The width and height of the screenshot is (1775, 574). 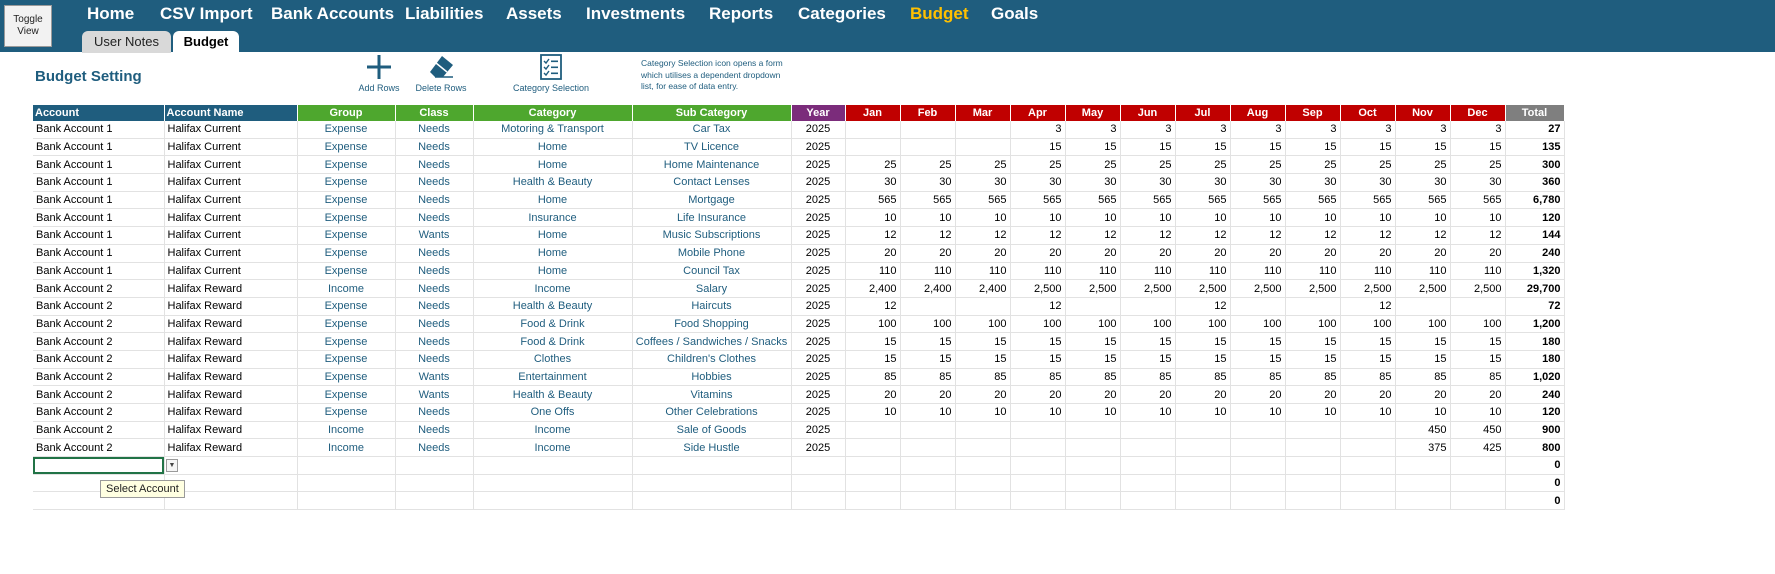 What do you see at coordinates (99, 465) in the screenshot?
I see `cell-account` at bounding box center [99, 465].